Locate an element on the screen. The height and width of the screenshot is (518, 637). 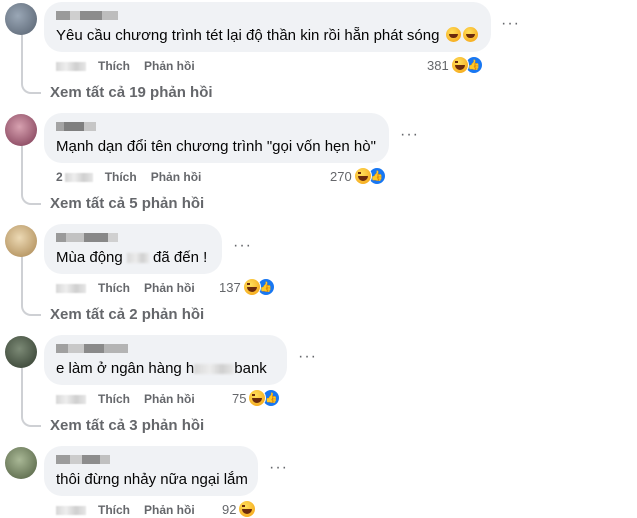
view-replies-link: Xem tất cả 5 phản hồi is located at coordinates (127, 204).